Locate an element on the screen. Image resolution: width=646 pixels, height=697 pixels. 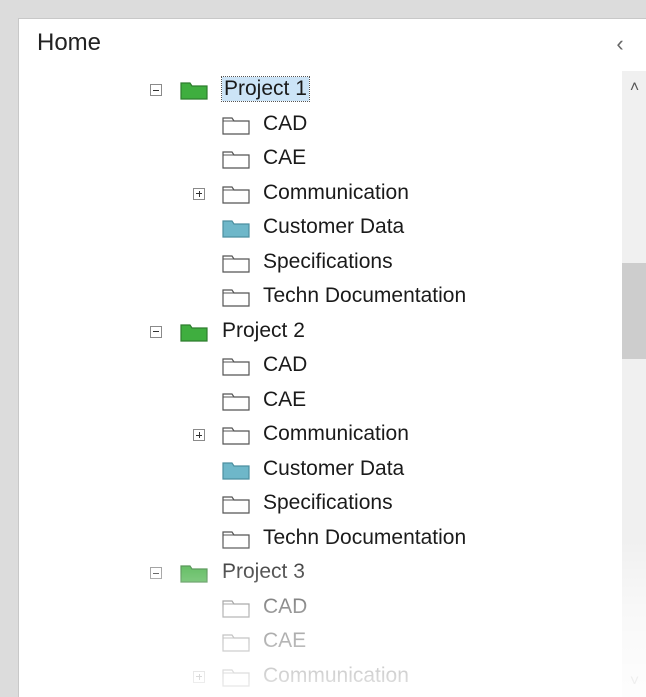
tree-node-label: Project 3 is located at coordinates (263, 572).